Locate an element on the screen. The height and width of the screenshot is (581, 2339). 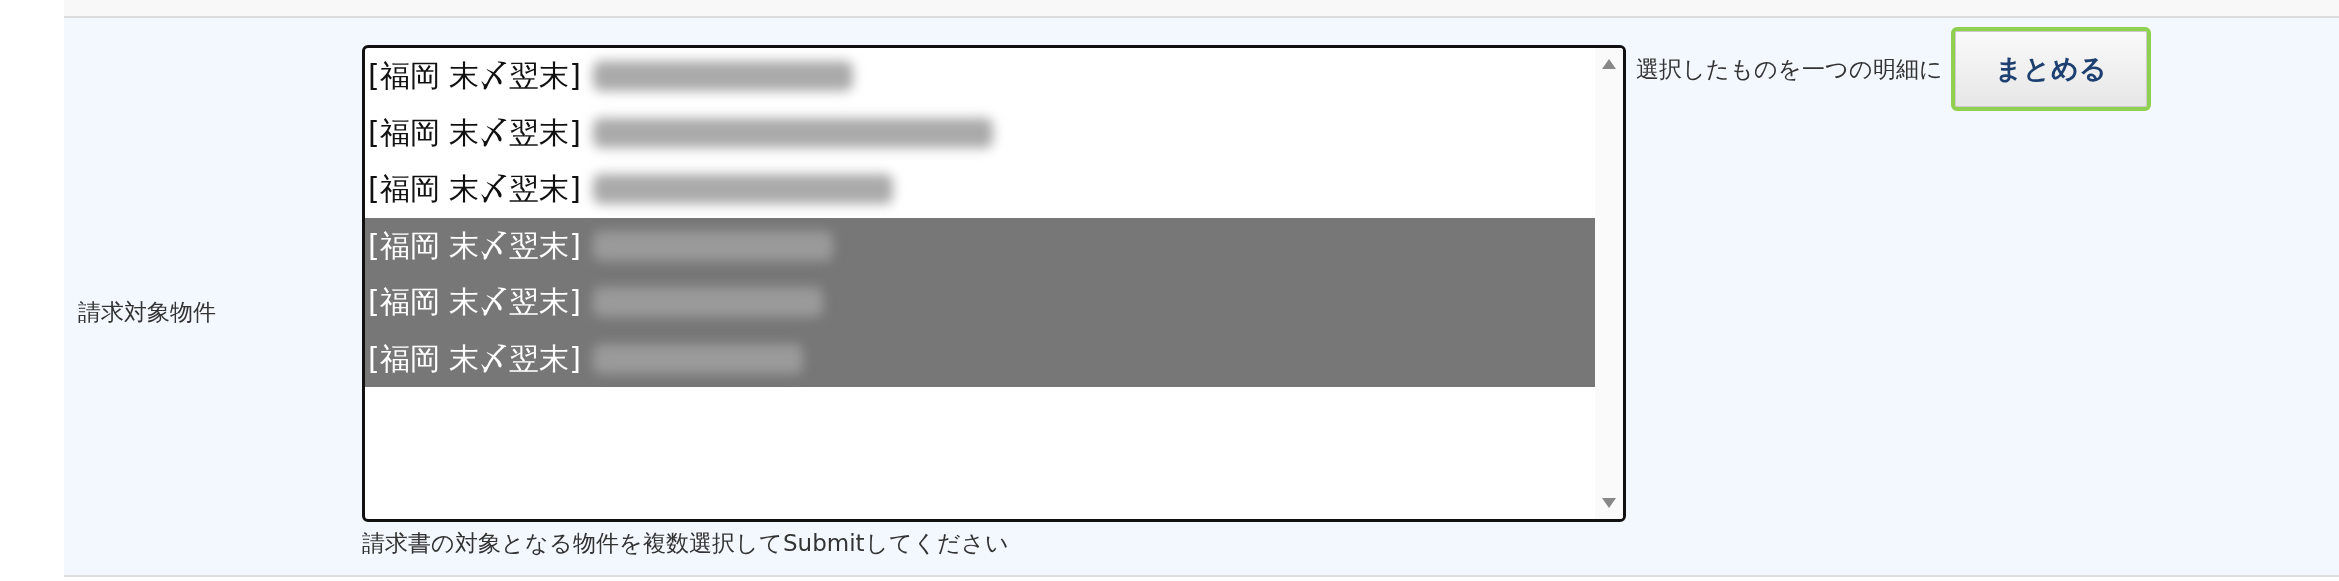
merge-button: まとめる is located at coordinates (2051, 69).